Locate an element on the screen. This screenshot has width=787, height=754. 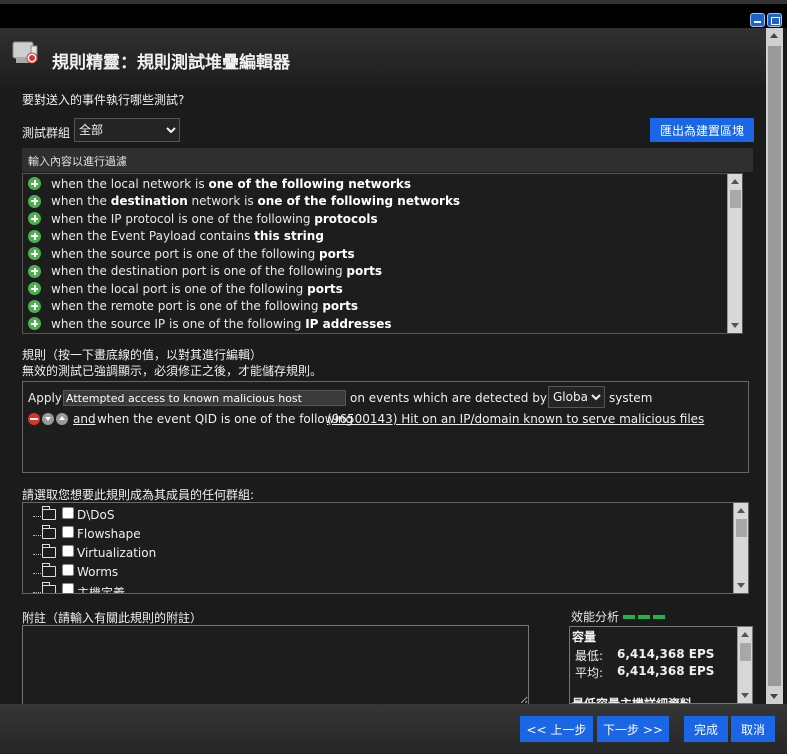
export-building-block-button: 匯出為建置區塊 is located at coordinates (702, 130).